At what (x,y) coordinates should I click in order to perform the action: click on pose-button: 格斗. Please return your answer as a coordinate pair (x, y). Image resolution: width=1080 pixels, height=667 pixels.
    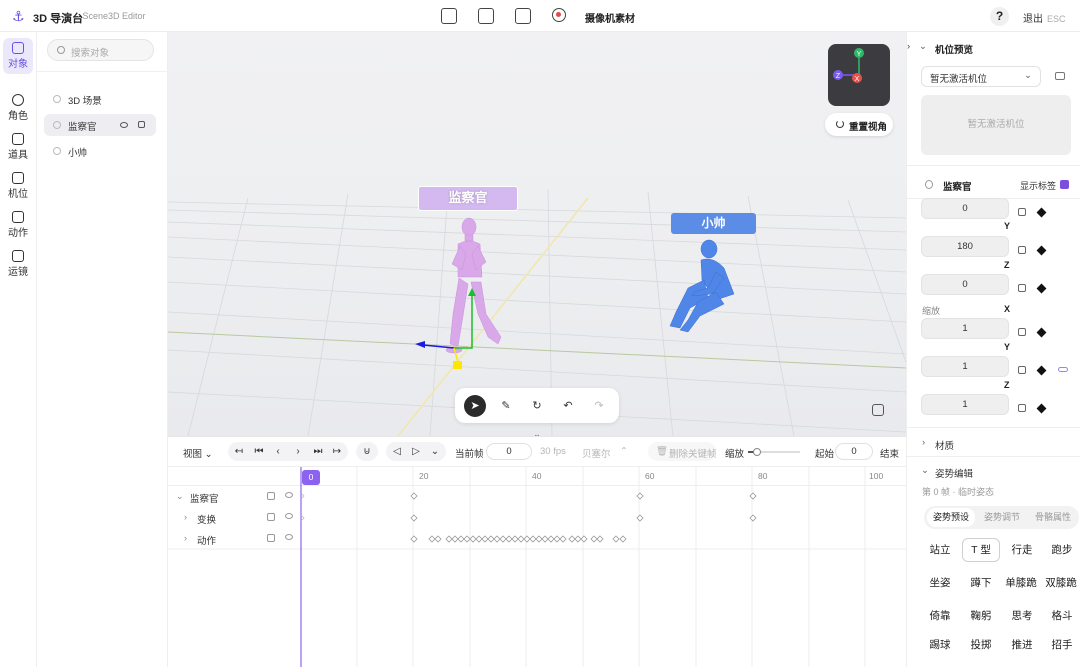
    Looking at the image, I should click on (1061, 616).